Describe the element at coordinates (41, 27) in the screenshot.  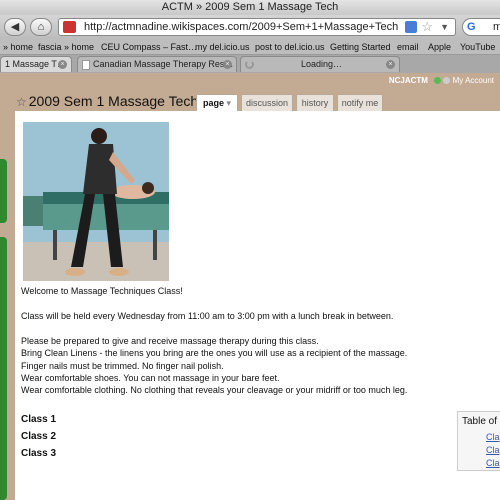
I see `home-icon: ⌂` at that location.